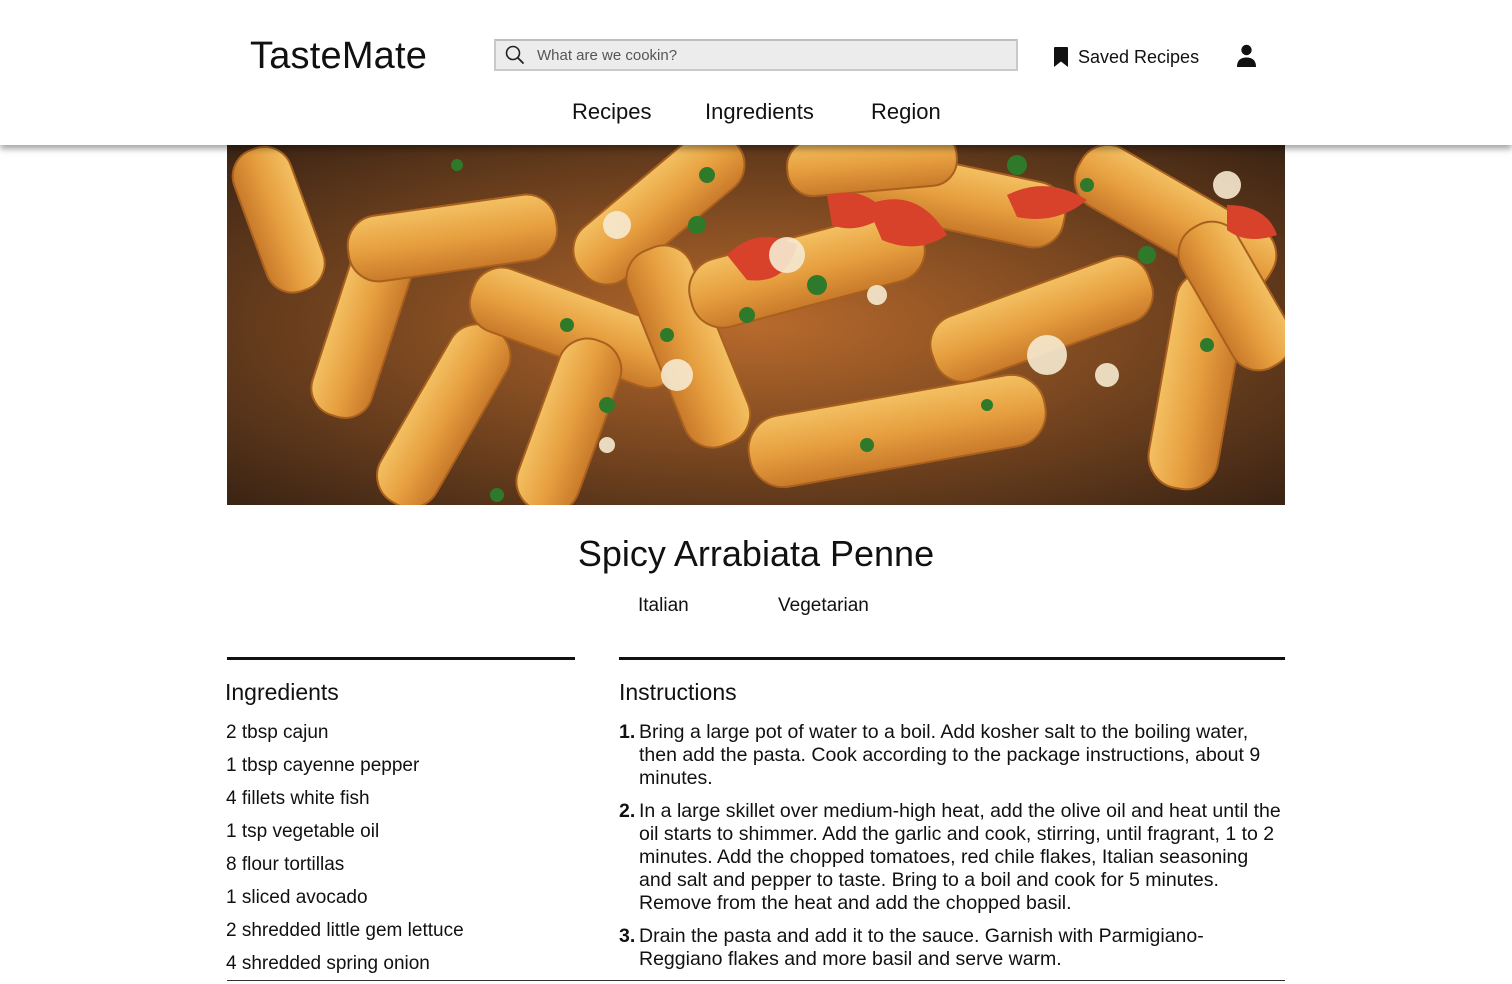 The height and width of the screenshot is (984, 1512). I want to click on logo: TasteMate, so click(338, 56).